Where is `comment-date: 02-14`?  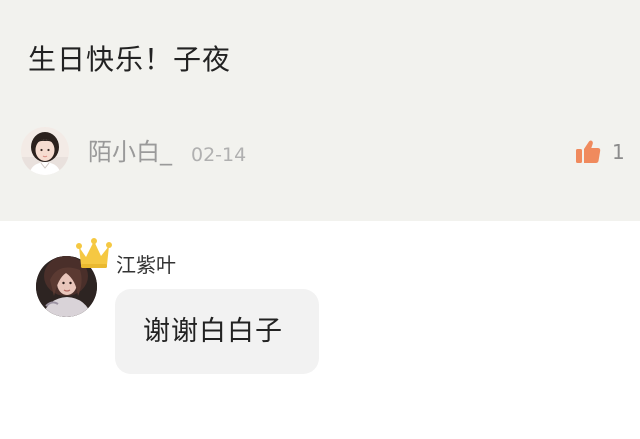 comment-date: 02-14 is located at coordinates (219, 155).